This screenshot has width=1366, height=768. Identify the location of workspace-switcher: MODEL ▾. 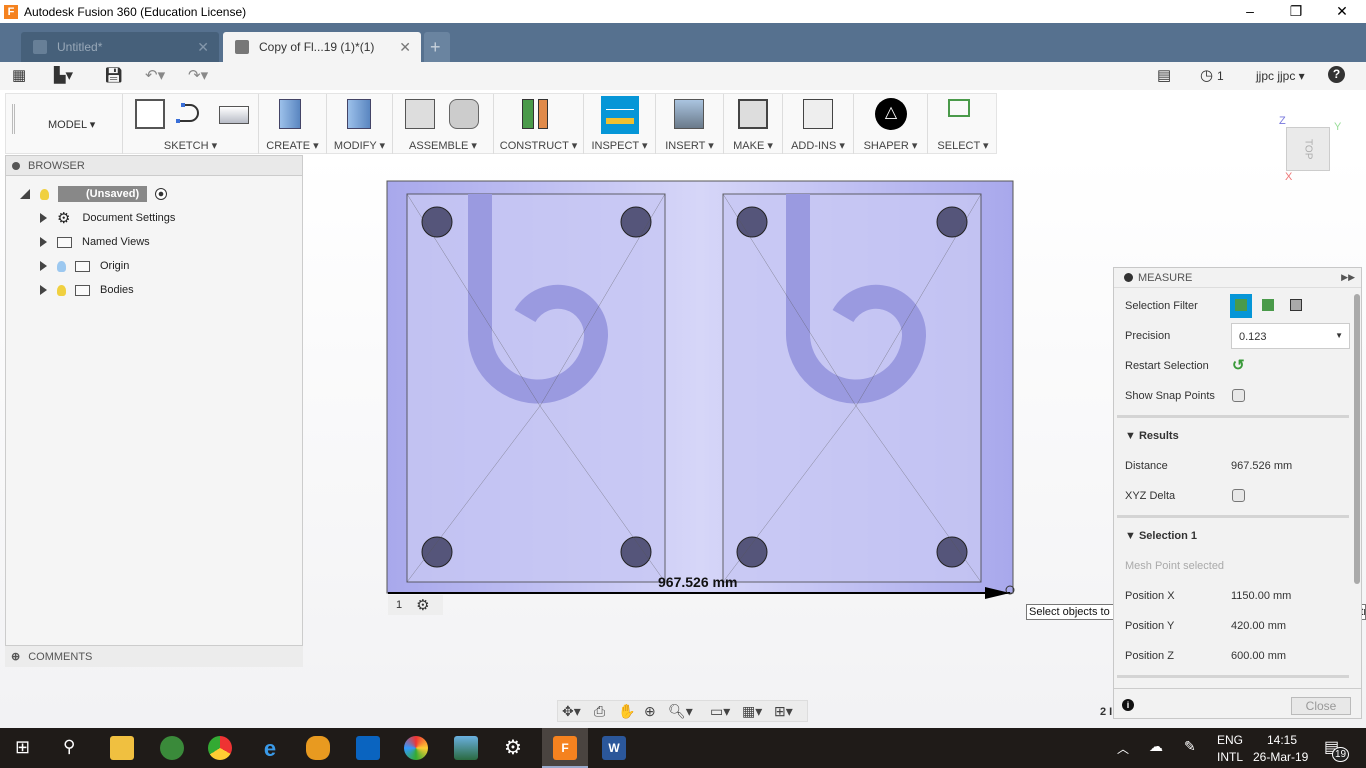
(64, 124).